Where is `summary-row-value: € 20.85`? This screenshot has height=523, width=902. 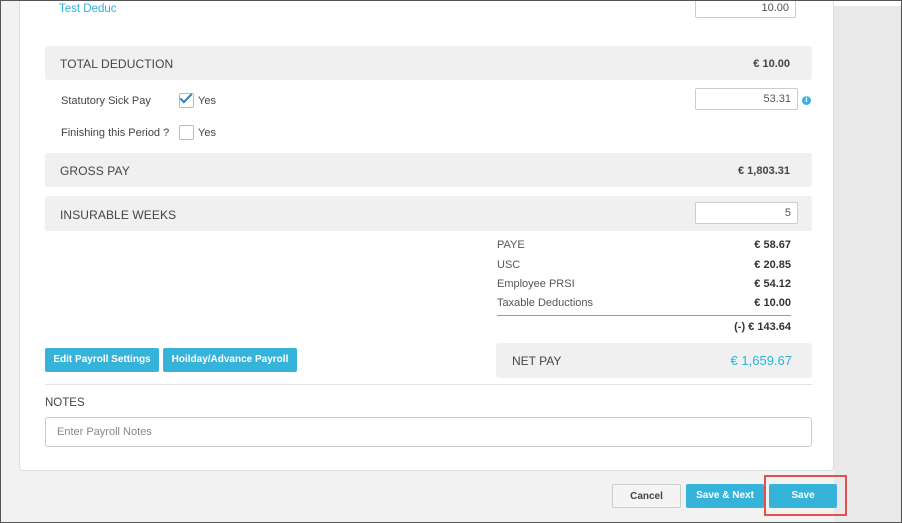 summary-row-value: € 20.85 is located at coordinates (772, 265).